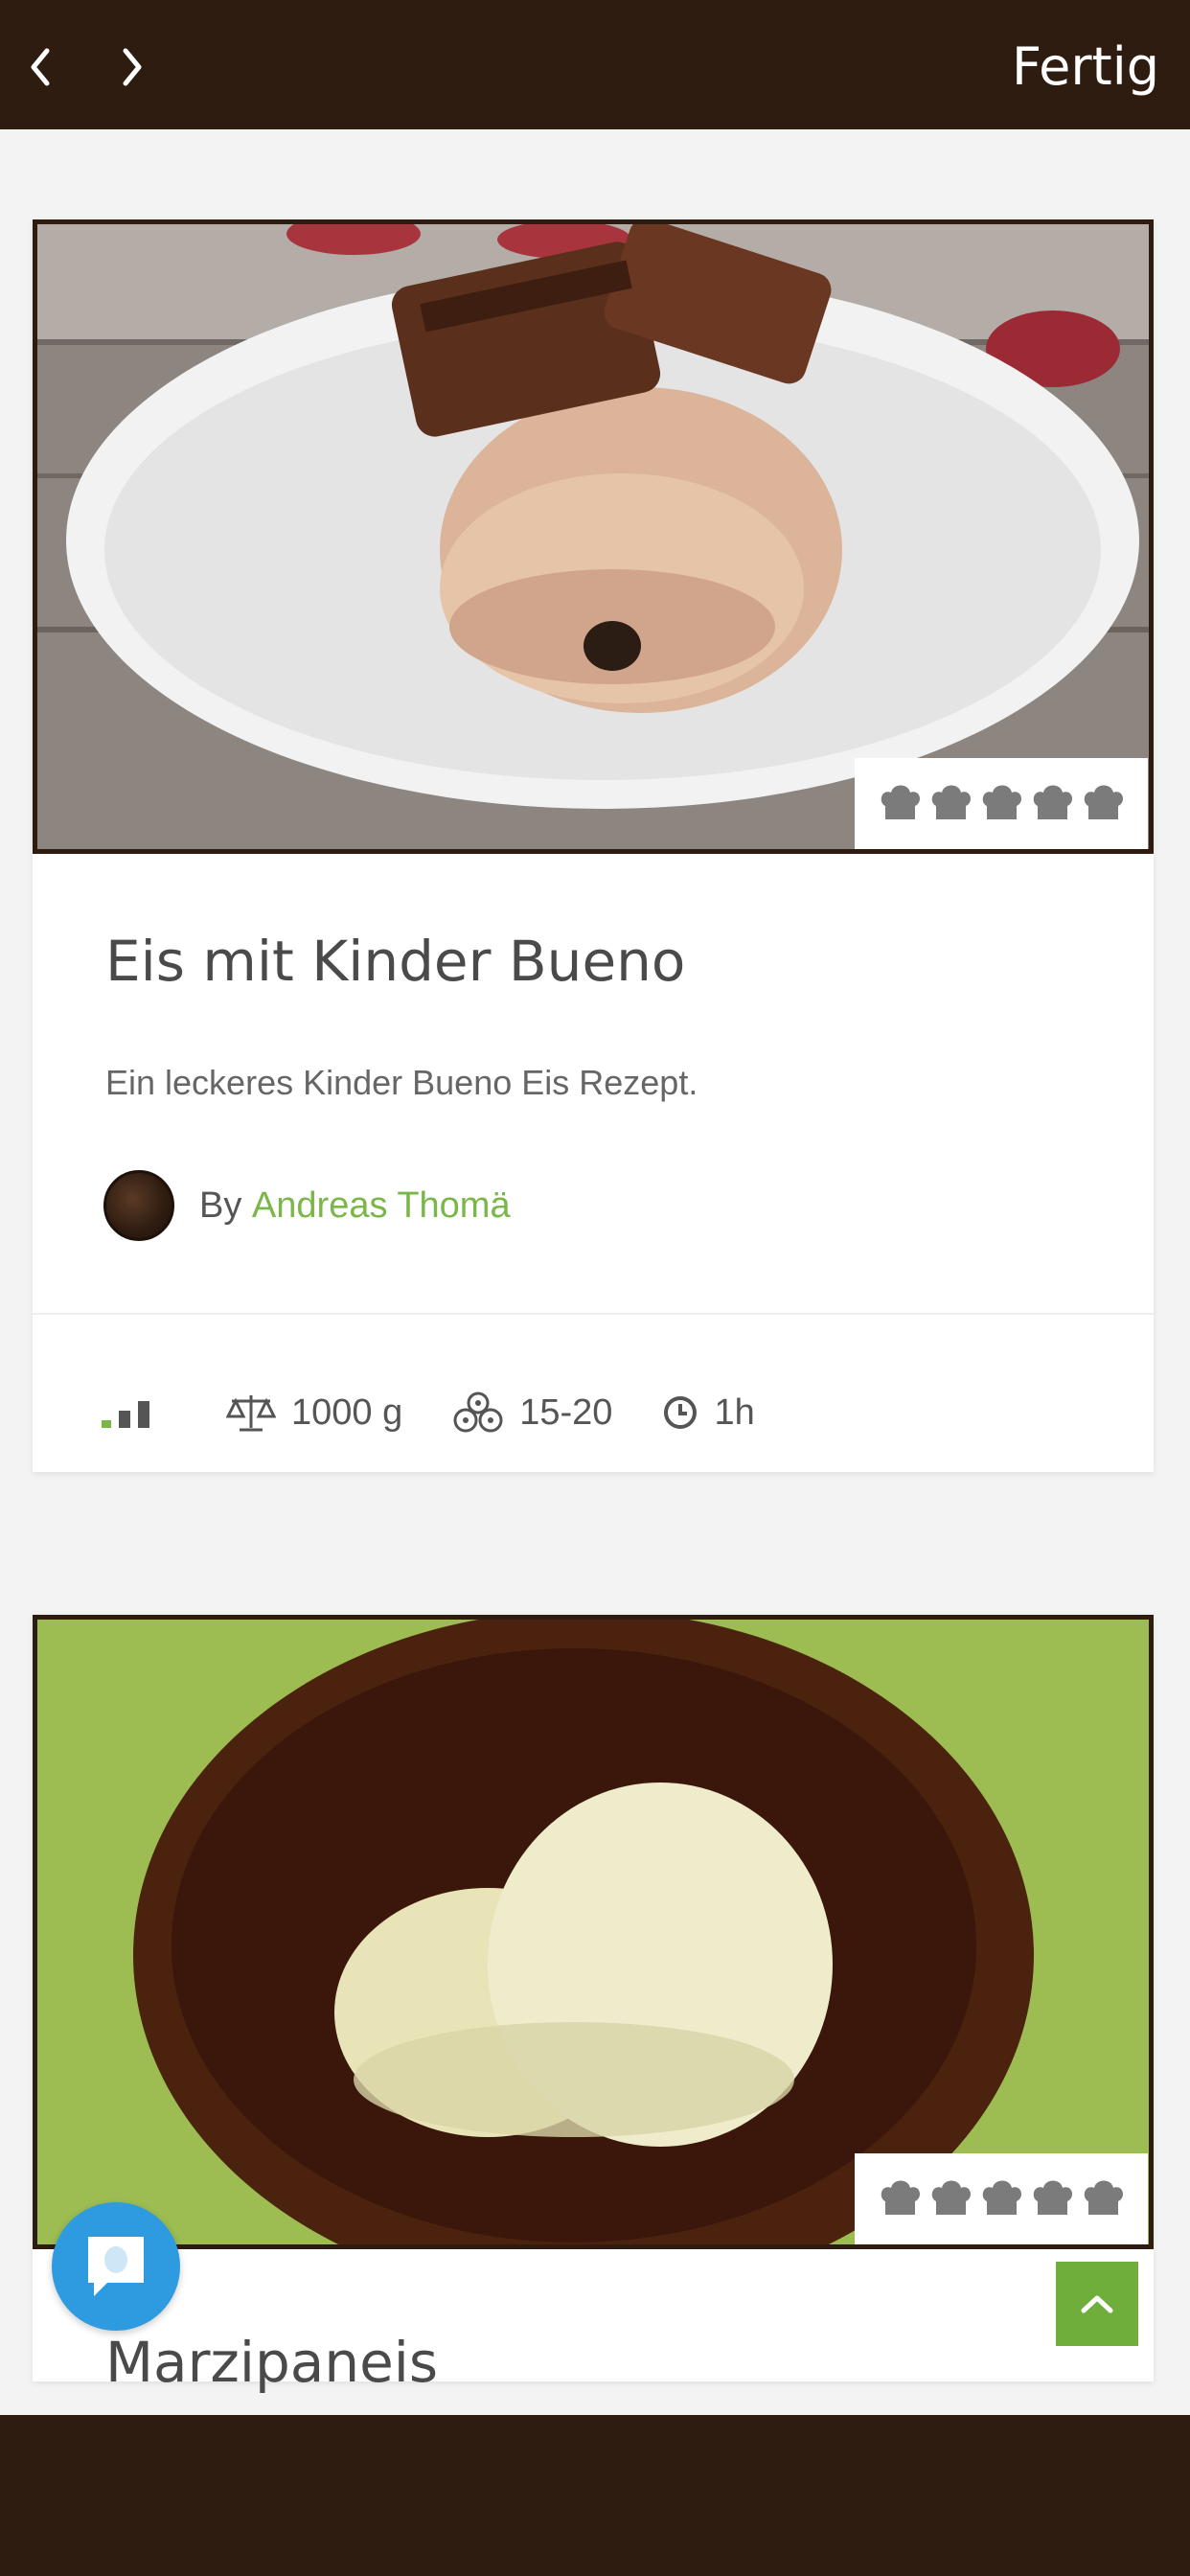  I want to click on difficulty-bars-icon, so click(125, 1414).